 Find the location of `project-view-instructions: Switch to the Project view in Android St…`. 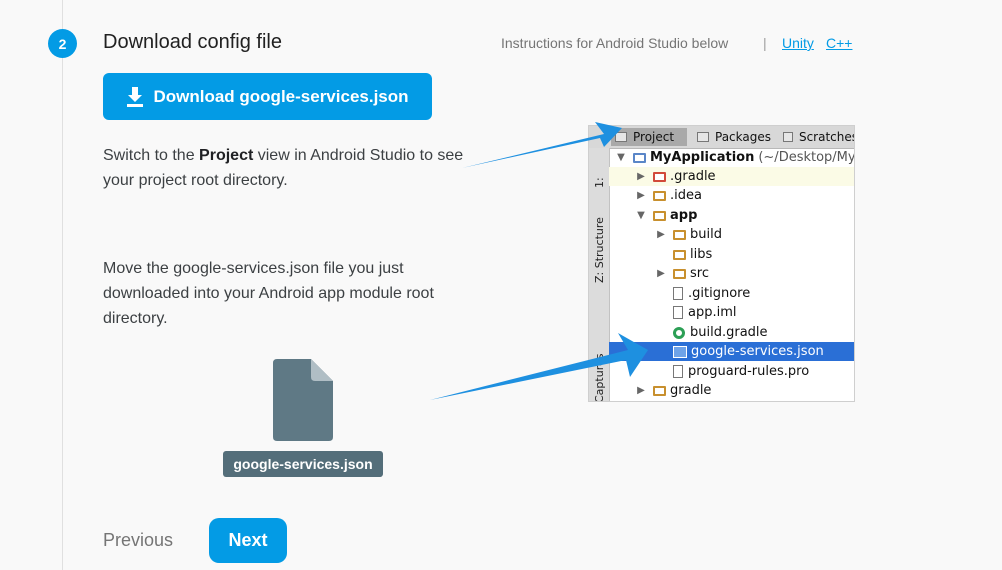

project-view-instructions: Switch to the Project view in Android St… is located at coordinates (293, 168).